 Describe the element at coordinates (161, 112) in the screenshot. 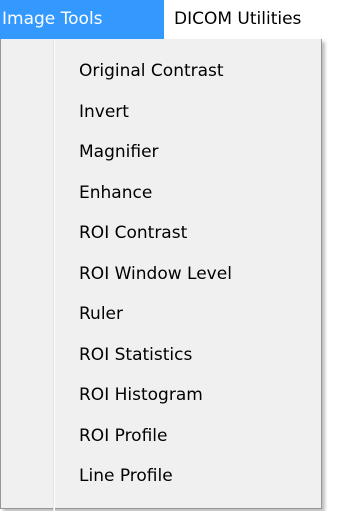

I see `menu-item-invert: Invert` at that location.